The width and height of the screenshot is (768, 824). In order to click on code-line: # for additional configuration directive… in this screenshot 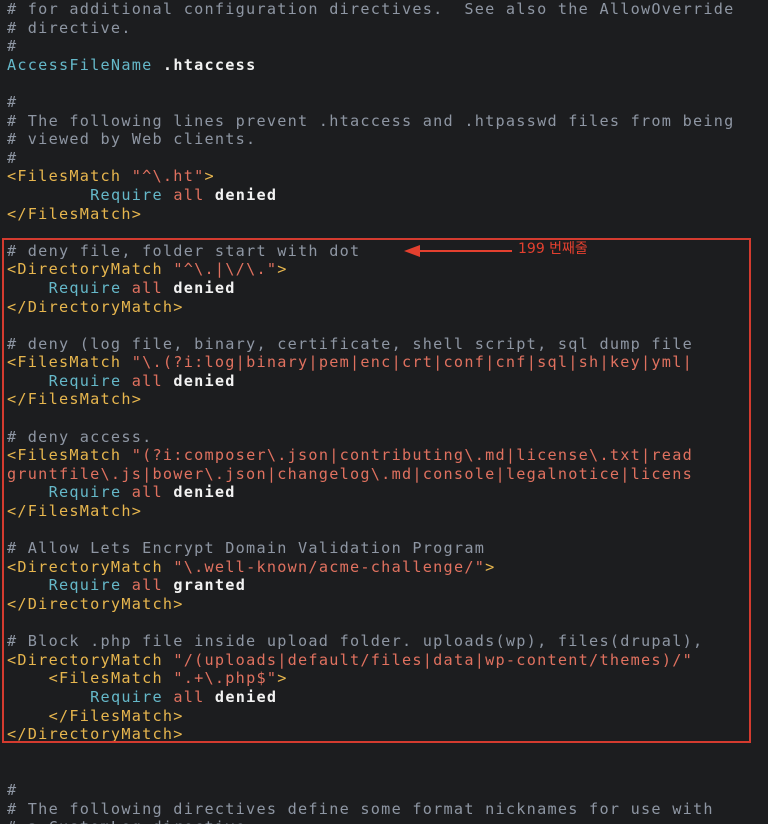, I will do `click(371, 9)`.